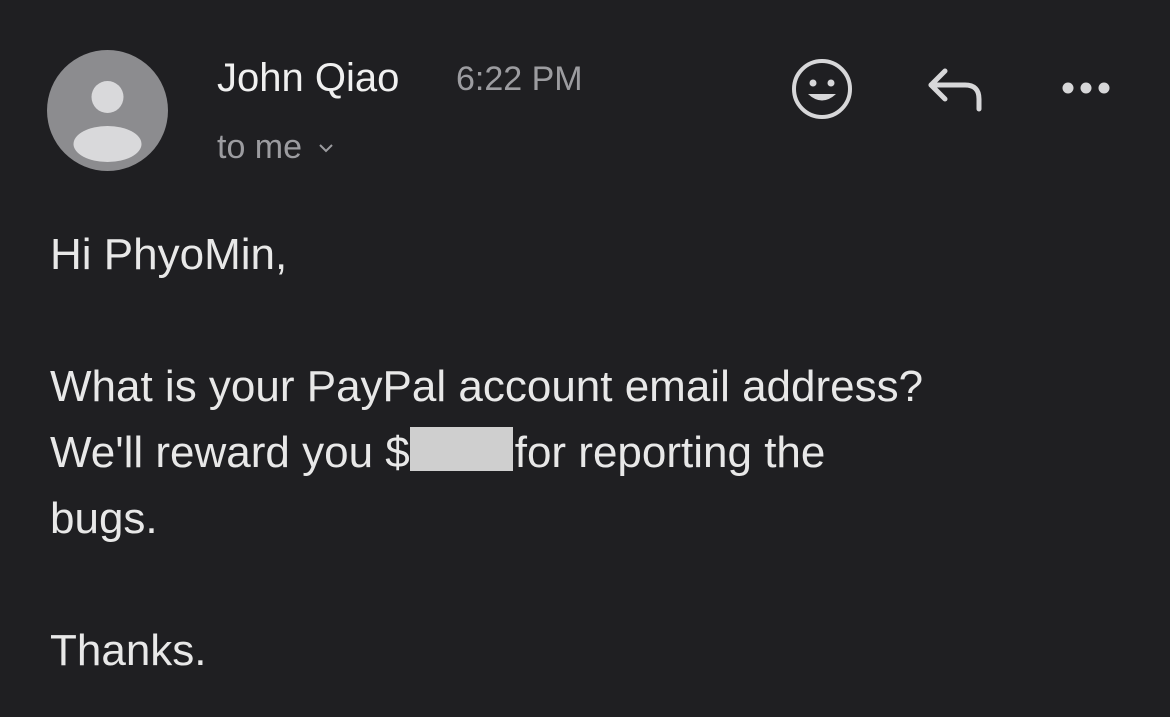 The height and width of the screenshot is (717, 1170). I want to click on recipient-label: to me, so click(260, 147).